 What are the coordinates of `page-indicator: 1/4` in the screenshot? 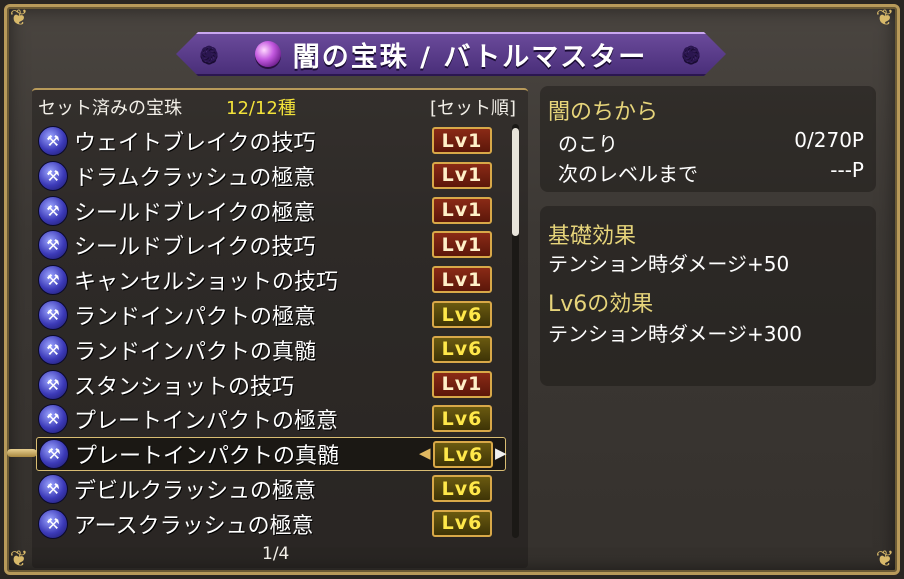 It's located at (276, 554).